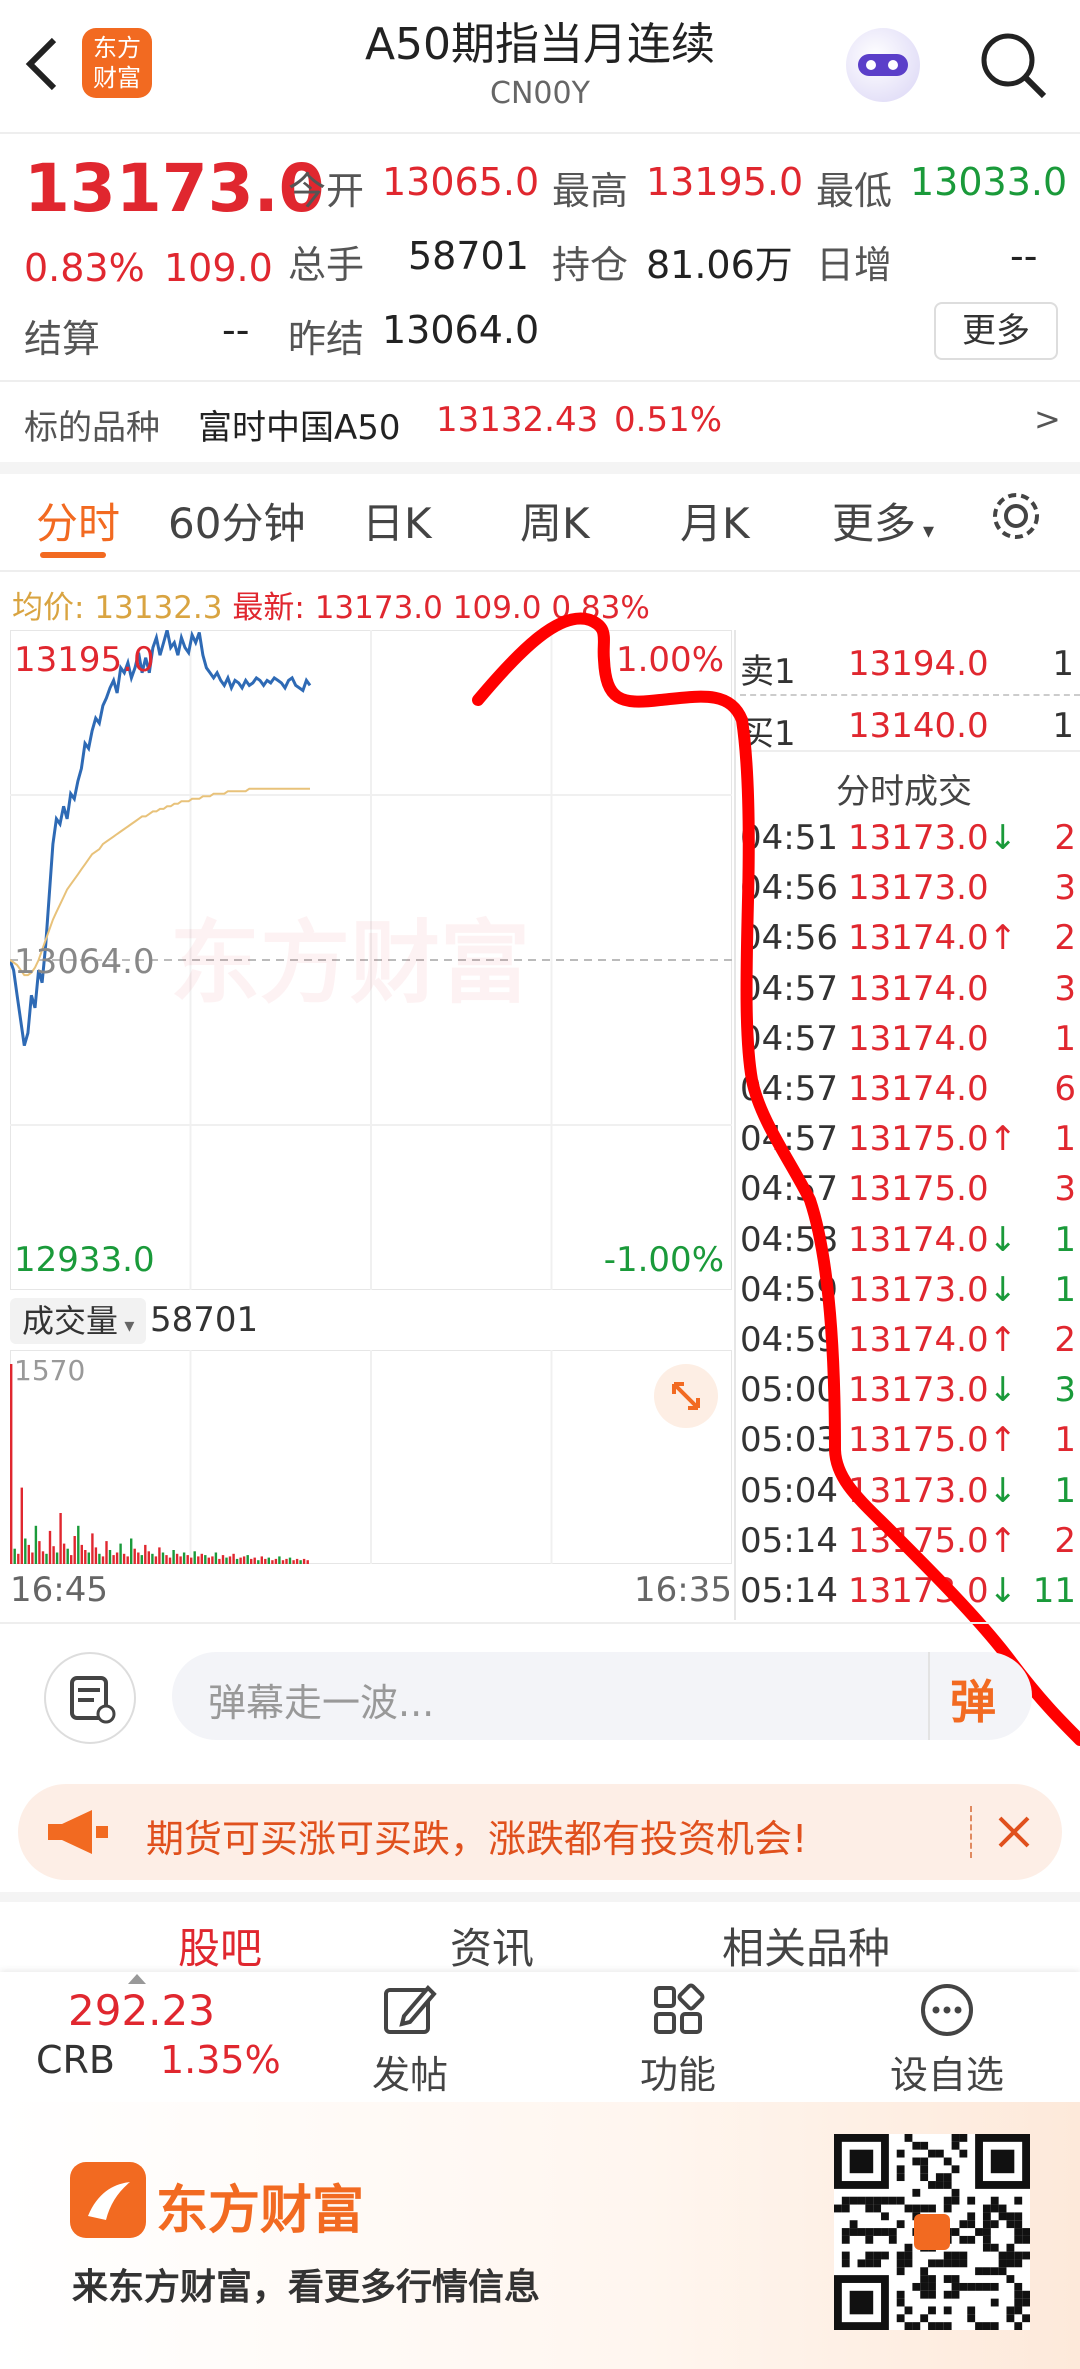 The width and height of the screenshot is (1080, 2369). What do you see at coordinates (154, 2037) in the screenshot?
I see `crb-ticker: 292.23 CRB 1.35%` at bounding box center [154, 2037].